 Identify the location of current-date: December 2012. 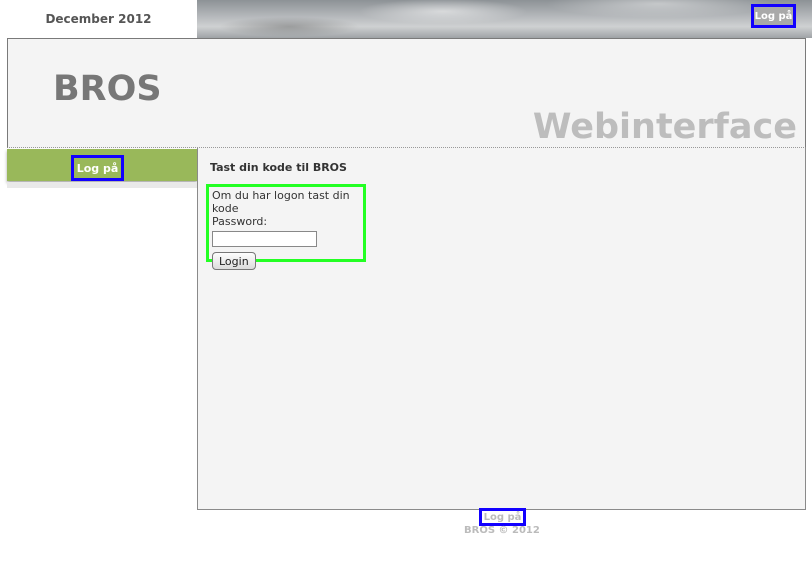
(98, 19).